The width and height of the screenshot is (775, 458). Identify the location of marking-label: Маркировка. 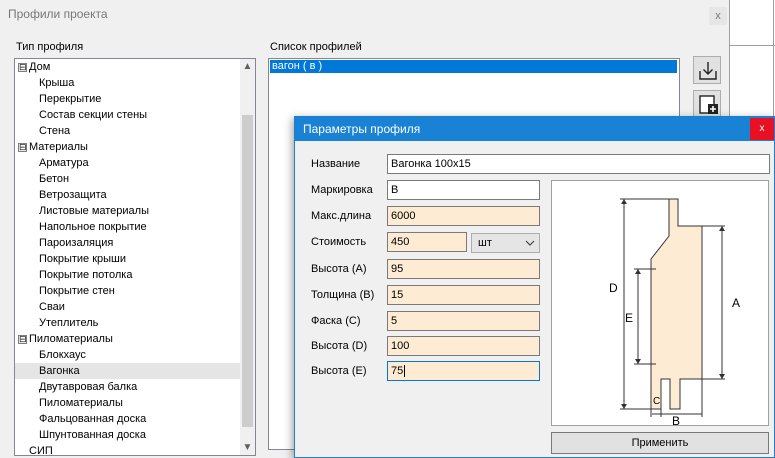
(342, 190).